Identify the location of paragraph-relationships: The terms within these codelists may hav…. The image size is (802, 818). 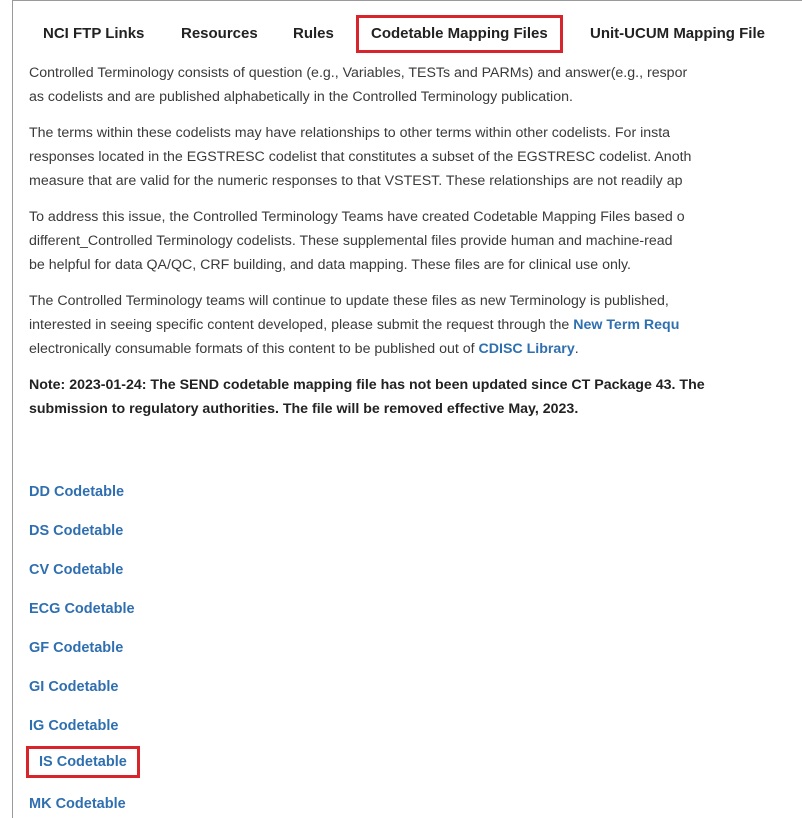
(360, 157).